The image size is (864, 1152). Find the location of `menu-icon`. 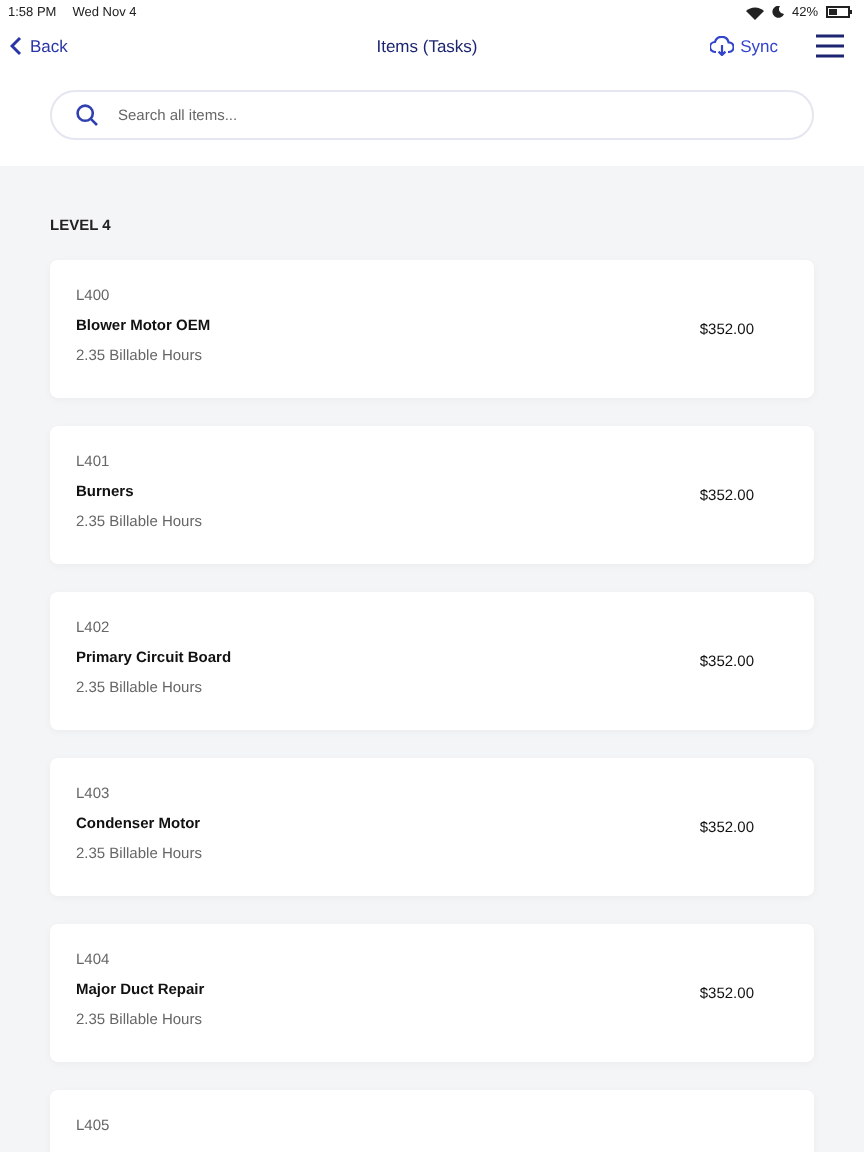

menu-icon is located at coordinates (830, 46).